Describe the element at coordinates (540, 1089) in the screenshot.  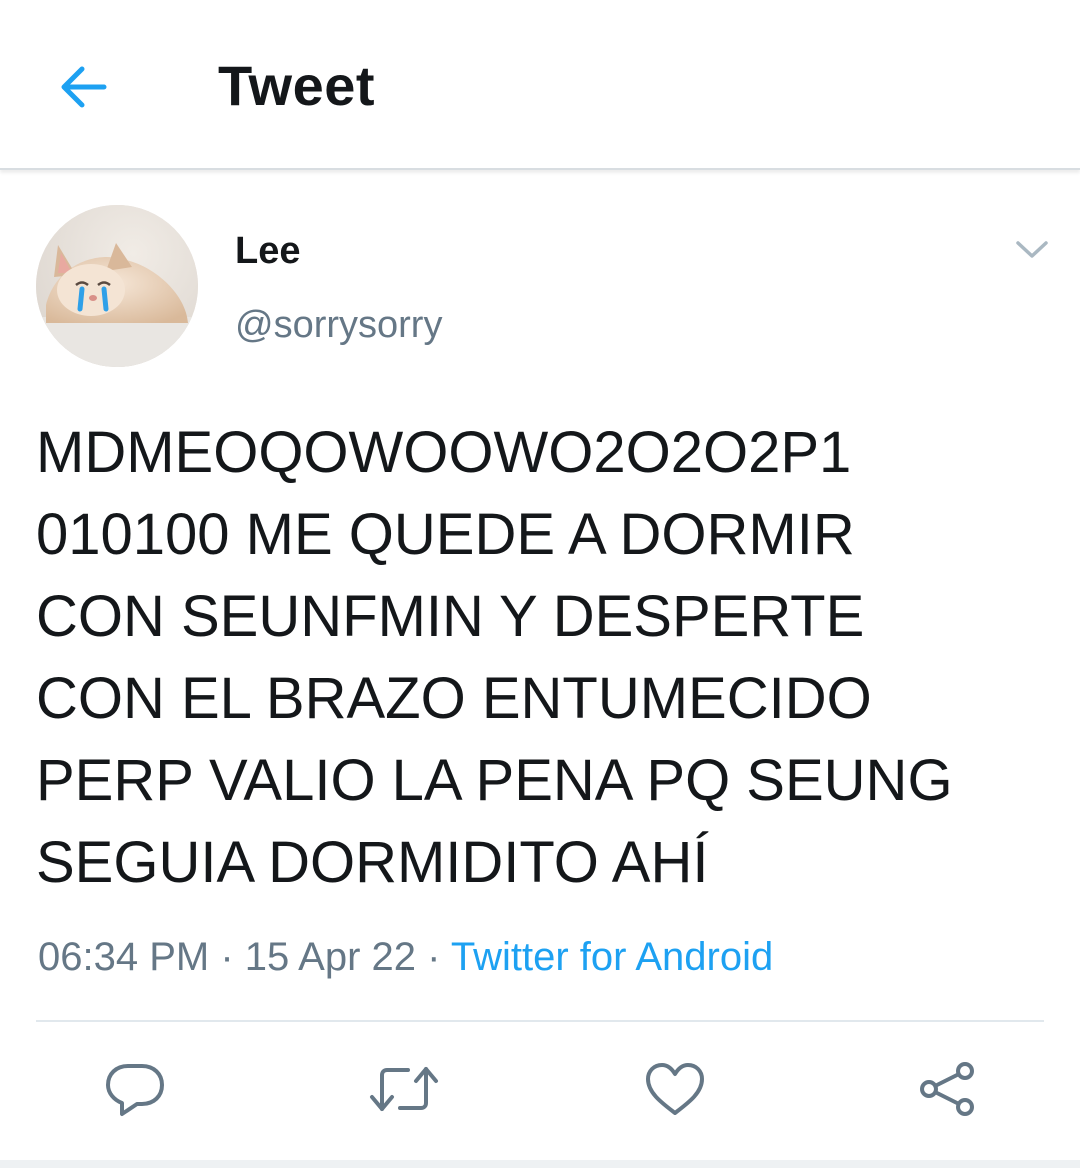
I see `action-bar` at that location.